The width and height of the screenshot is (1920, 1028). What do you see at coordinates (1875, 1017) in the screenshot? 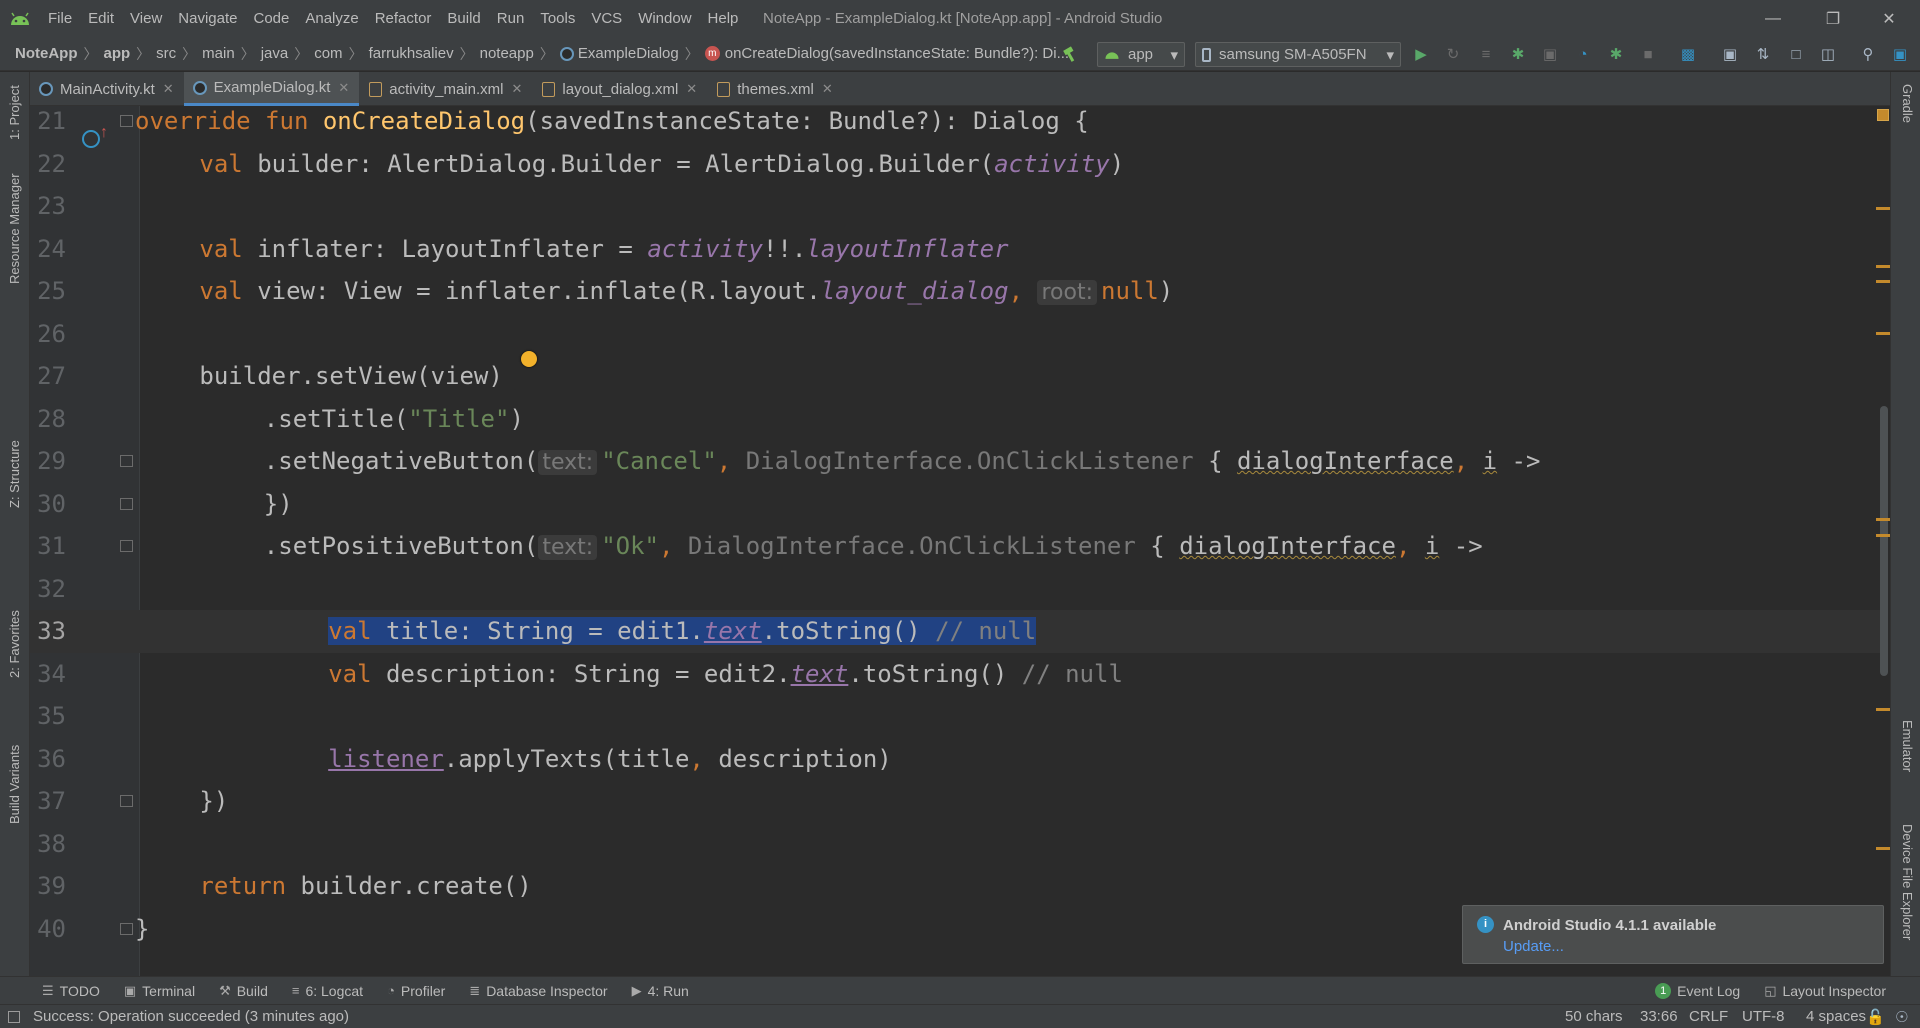
I see `lock-icon: 🔓` at bounding box center [1875, 1017].